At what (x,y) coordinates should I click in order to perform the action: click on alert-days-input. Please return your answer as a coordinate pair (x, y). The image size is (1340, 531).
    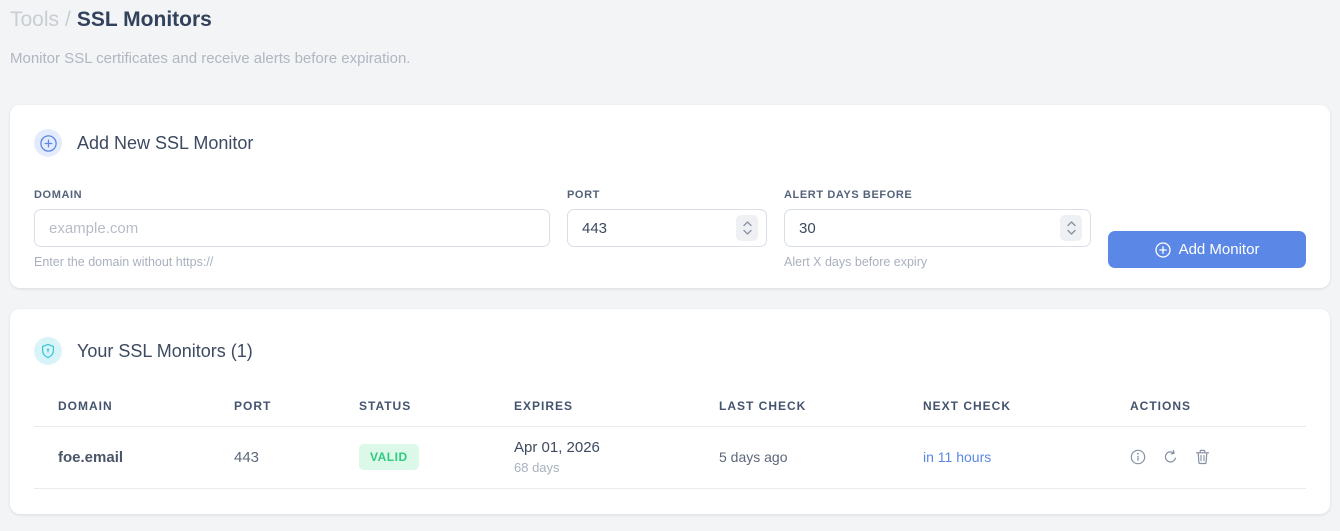
    Looking at the image, I should click on (937, 228).